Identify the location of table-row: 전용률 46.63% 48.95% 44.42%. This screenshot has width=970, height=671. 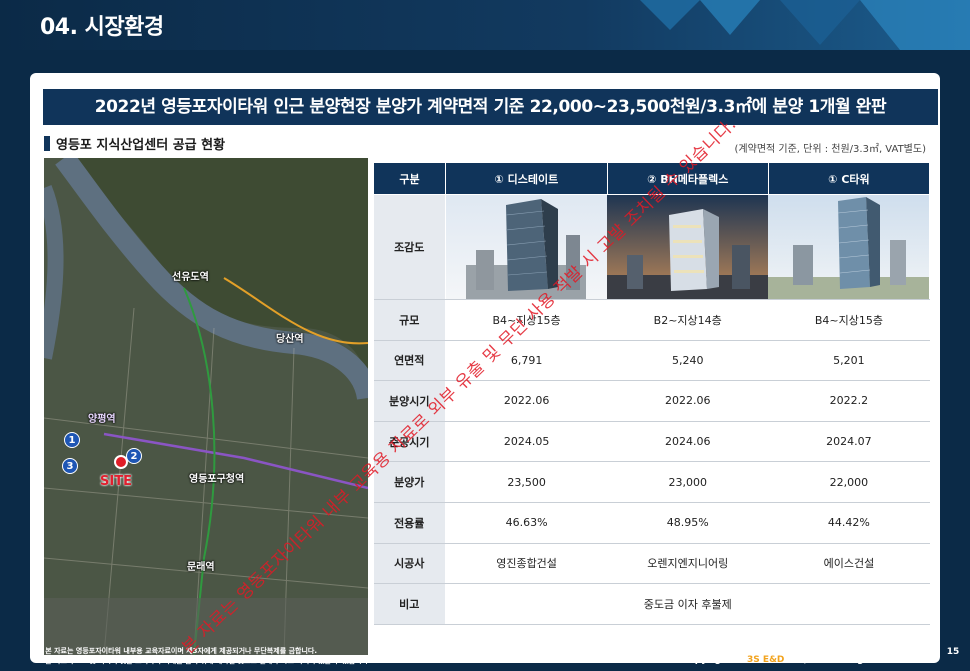
(651, 523).